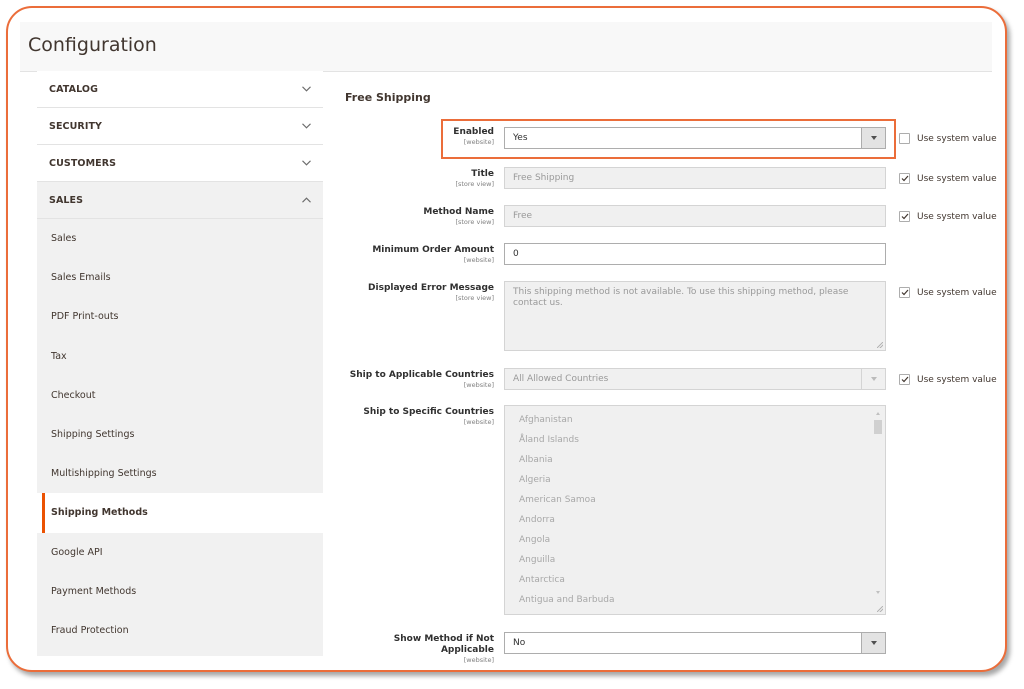 The width and height of the screenshot is (1024, 689). Describe the element at coordinates (878, 506) in the screenshot. I see `scrollbar` at that location.